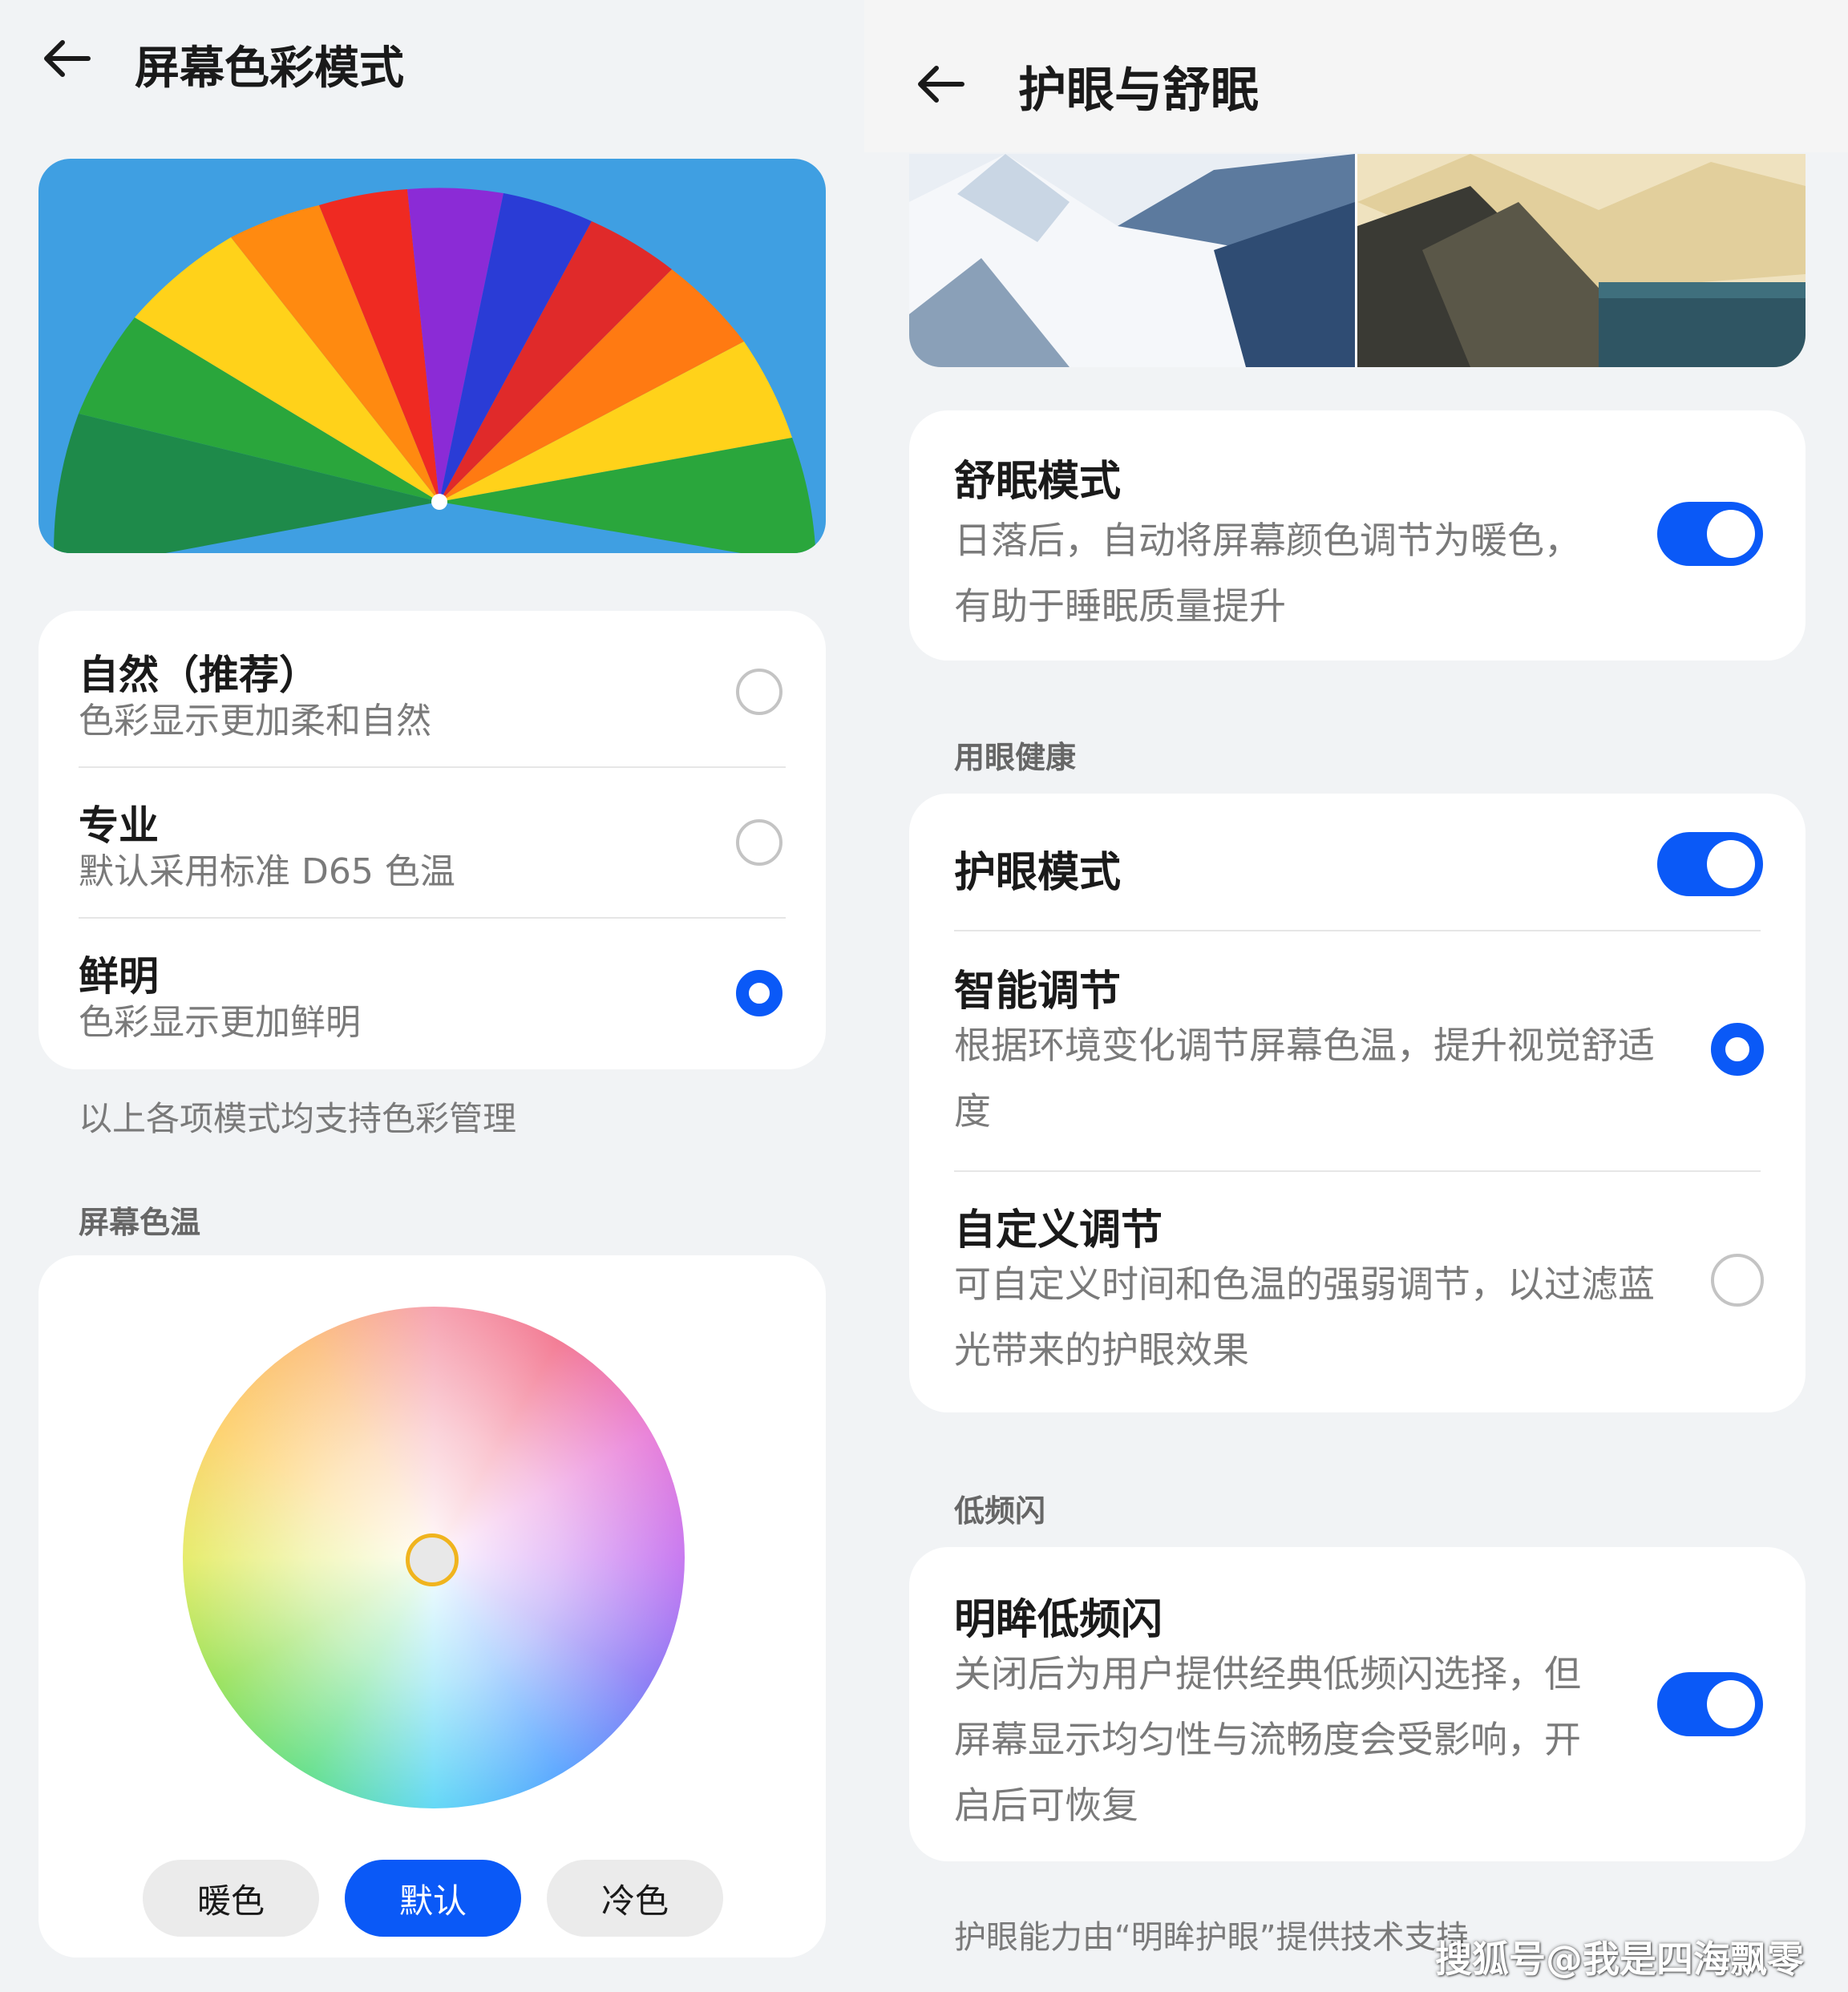 The height and width of the screenshot is (1992, 1848). Describe the element at coordinates (255, 721) in the screenshot. I see `mode-description: 色彩显示更加柔和自然` at that location.